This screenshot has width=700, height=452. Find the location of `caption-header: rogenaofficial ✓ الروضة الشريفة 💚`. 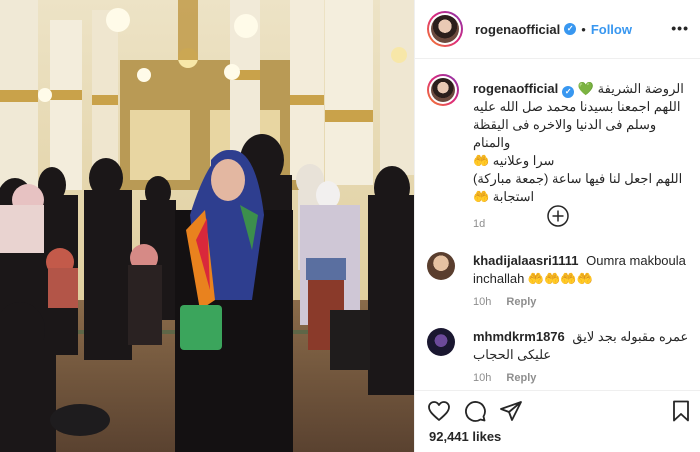

caption-header: rogenaofficial ✓ الروضة الشريفة 💚 is located at coordinates (581, 86).